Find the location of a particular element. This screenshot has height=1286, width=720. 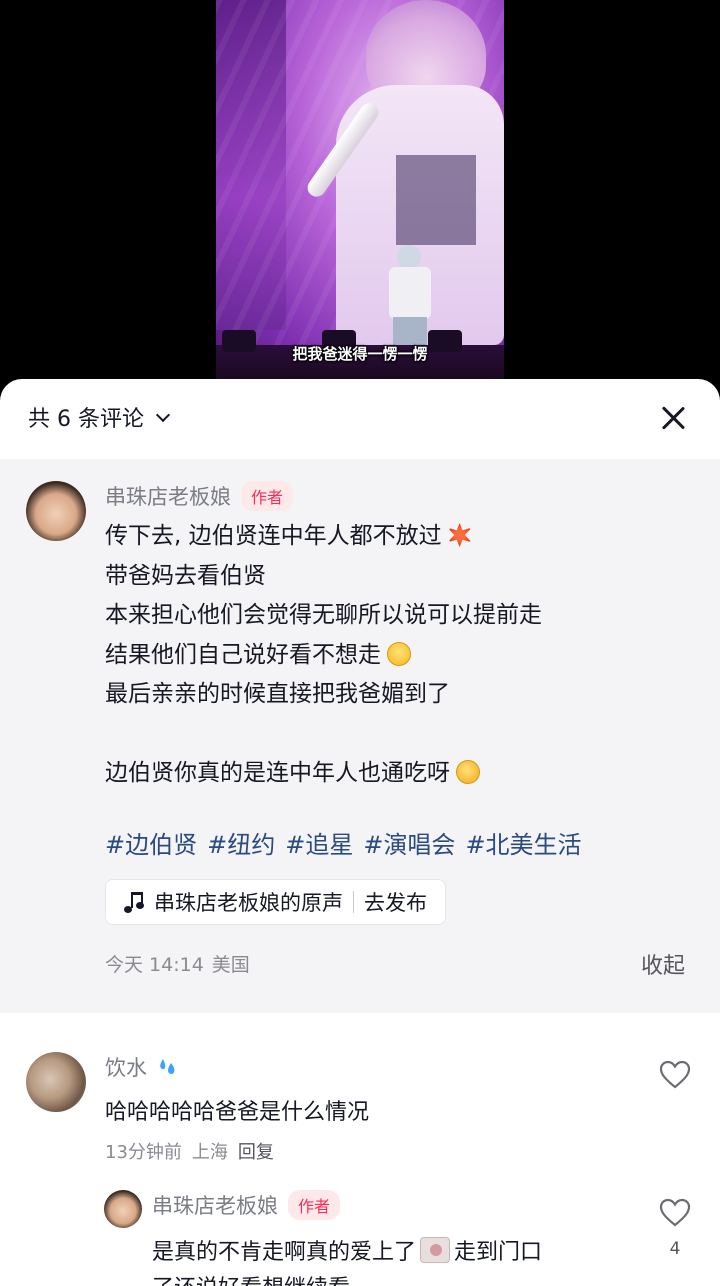

hashtag: #纽约 is located at coordinates (241, 842).